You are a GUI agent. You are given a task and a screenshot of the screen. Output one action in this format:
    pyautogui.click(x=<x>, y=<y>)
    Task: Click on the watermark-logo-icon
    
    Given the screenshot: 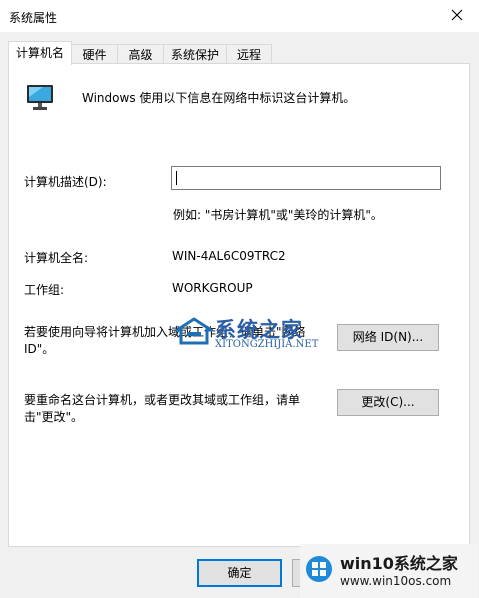 What is the action you would take?
    pyautogui.click(x=194, y=331)
    